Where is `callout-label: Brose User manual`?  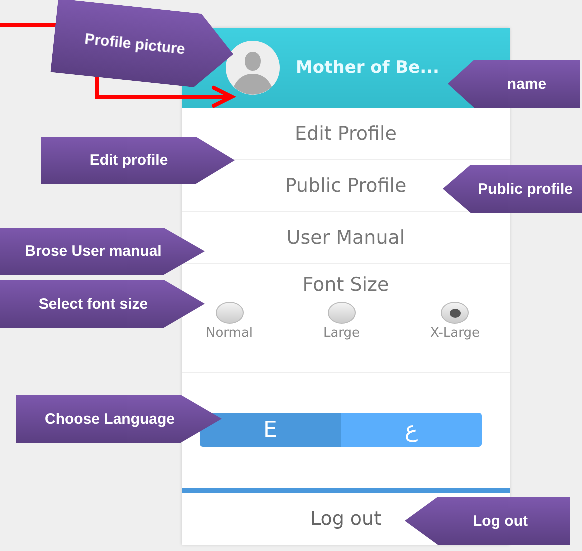
callout-label: Brose User manual is located at coordinates (102, 251).